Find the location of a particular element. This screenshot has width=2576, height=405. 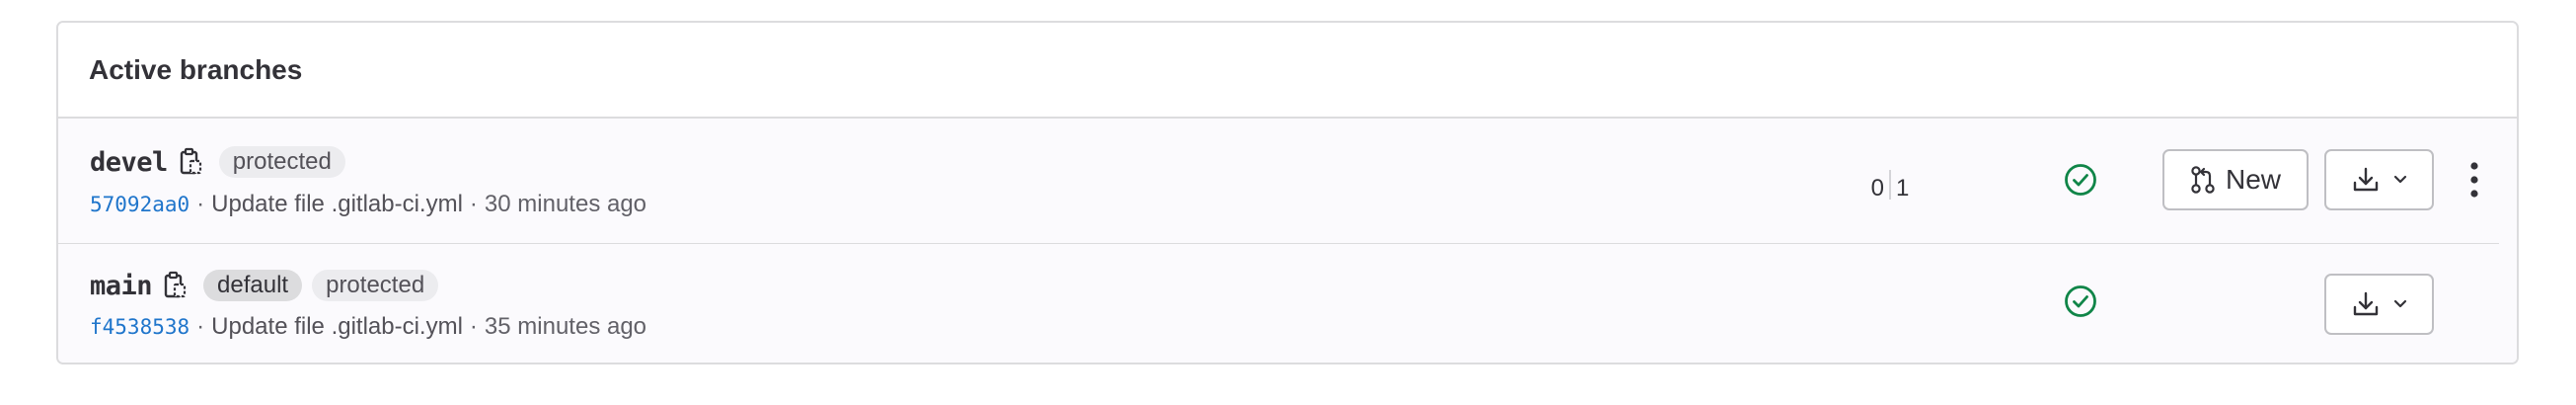

commits-ahead-count: 1 is located at coordinates (1903, 188).